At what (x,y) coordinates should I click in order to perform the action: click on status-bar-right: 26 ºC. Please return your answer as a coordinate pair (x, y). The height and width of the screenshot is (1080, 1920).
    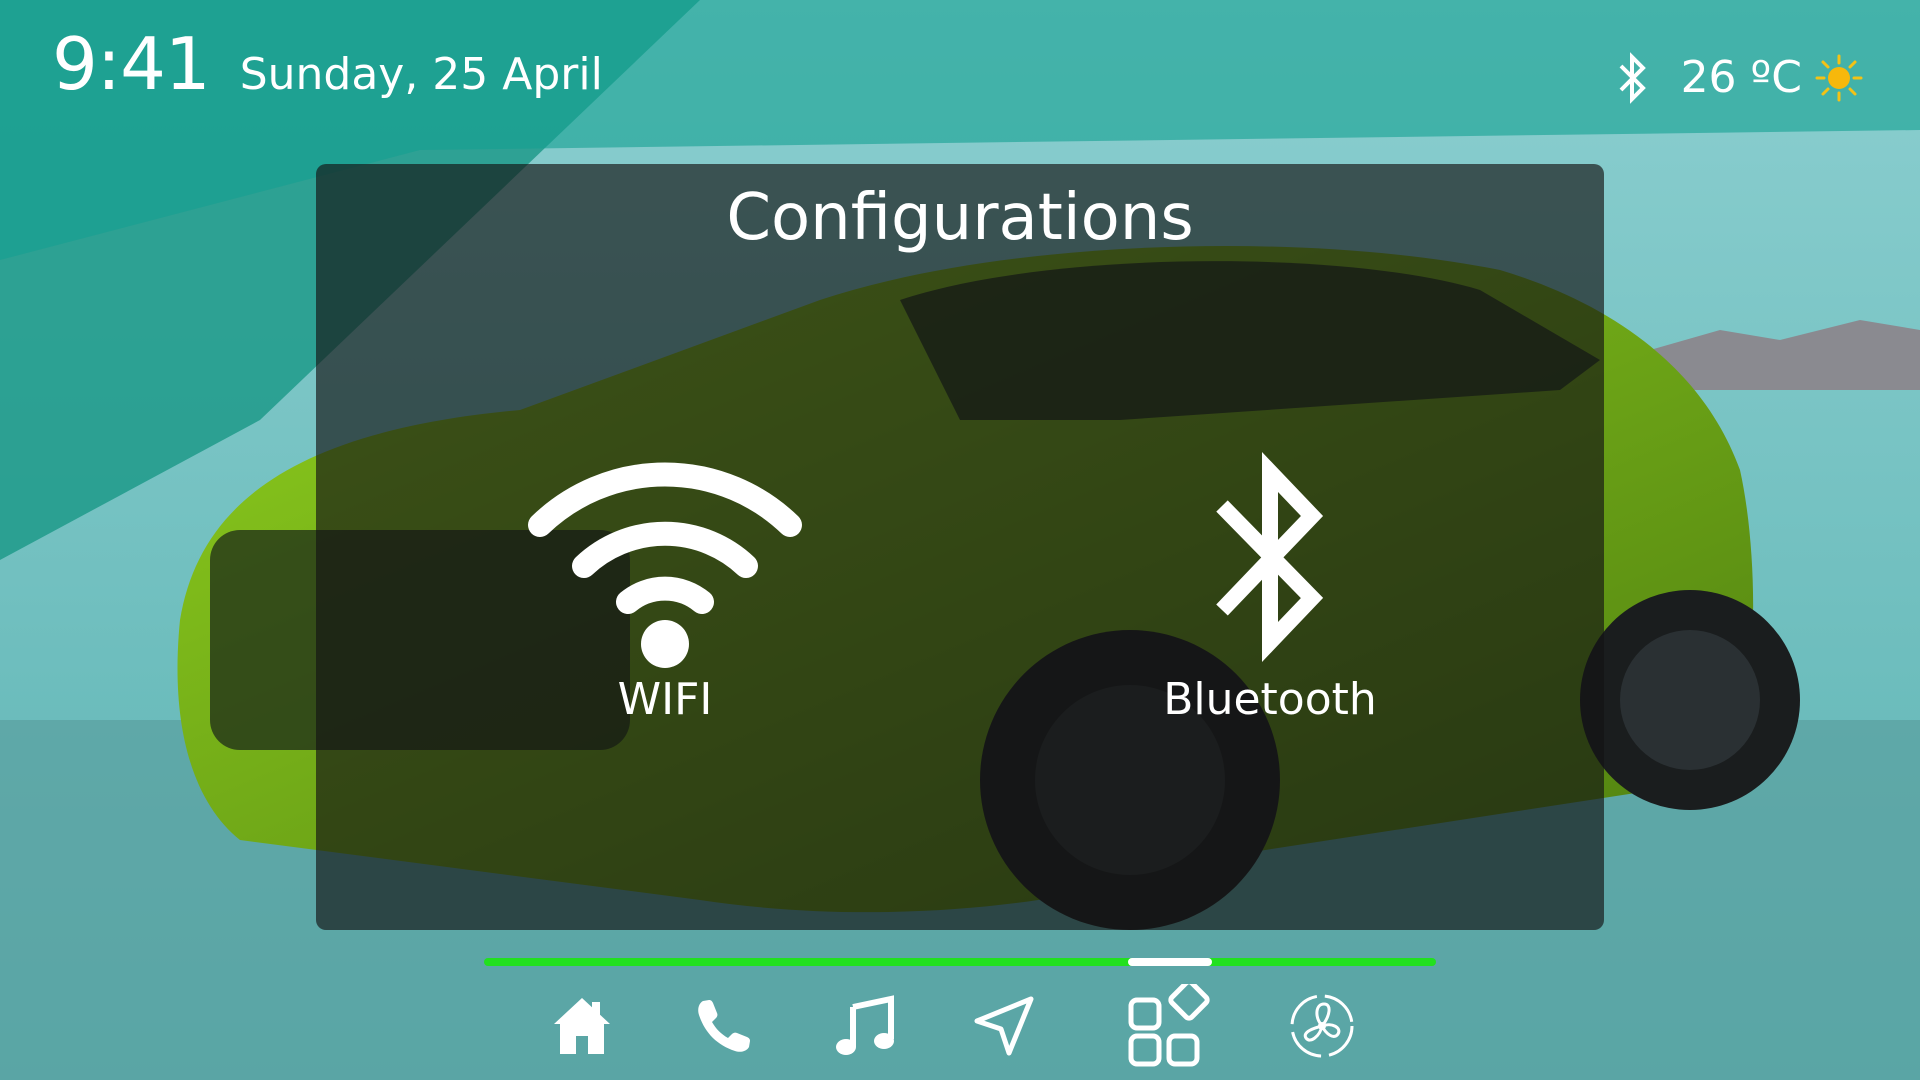
    Looking at the image, I should click on (1739, 78).